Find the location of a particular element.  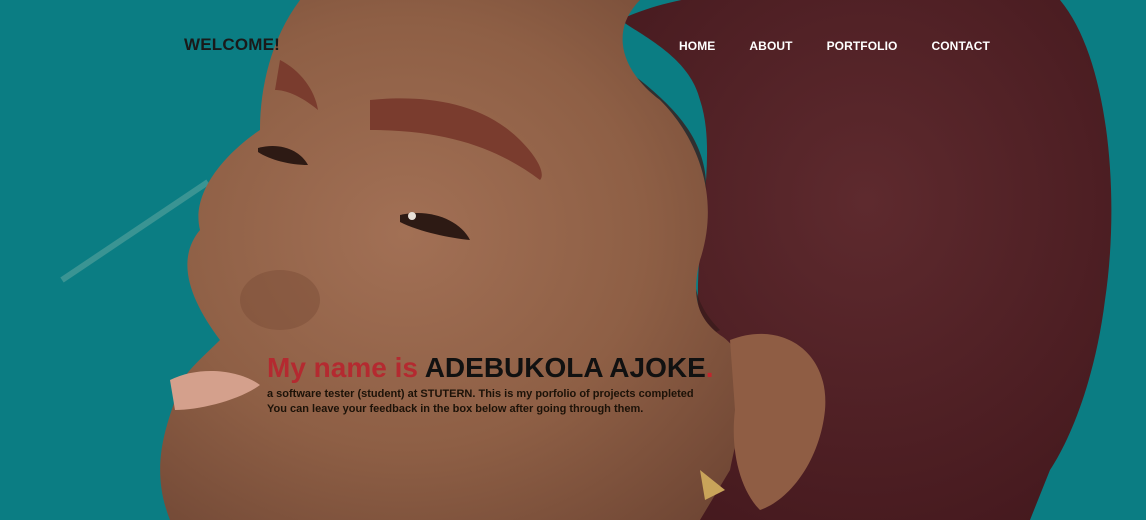

site-brand: WELCOME! is located at coordinates (232, 45).